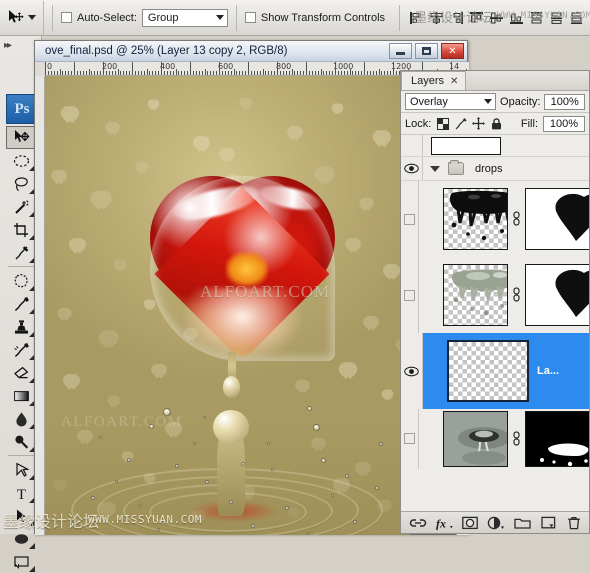 This screenshot has height=573, width=590. Describe the element at coordinates (242, 324) in the screenshot. I see `heart-white-glow` at that location.